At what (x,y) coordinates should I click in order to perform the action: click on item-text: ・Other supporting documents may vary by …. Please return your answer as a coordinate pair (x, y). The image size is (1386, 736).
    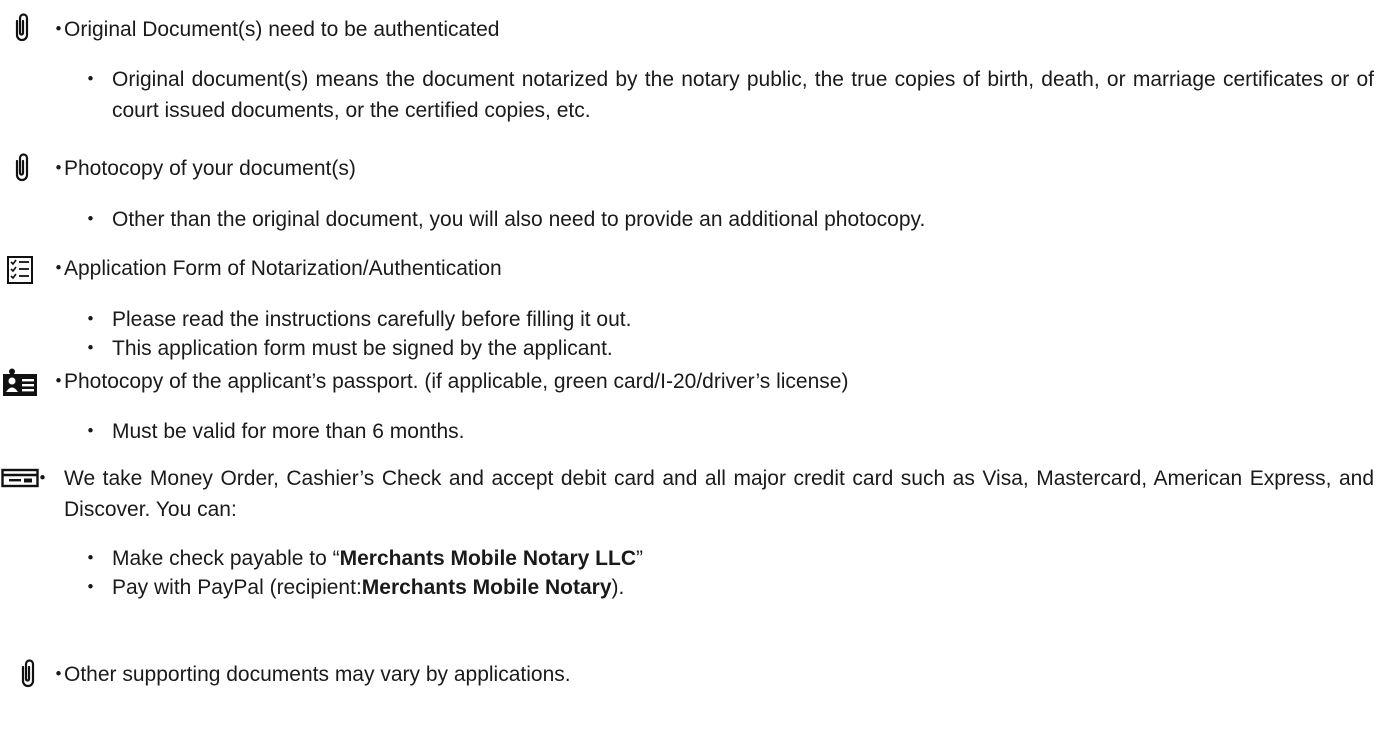
    Looking at the image, I should click on (309, 674).